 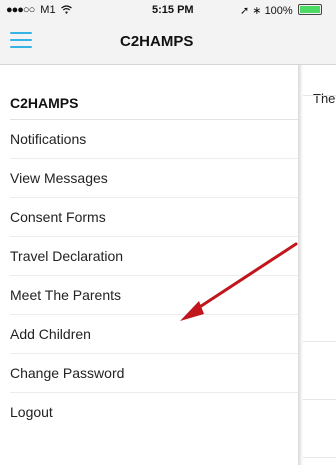 I want to click on navigation-bar: C2HAMPS, so click(x=168, y=42).